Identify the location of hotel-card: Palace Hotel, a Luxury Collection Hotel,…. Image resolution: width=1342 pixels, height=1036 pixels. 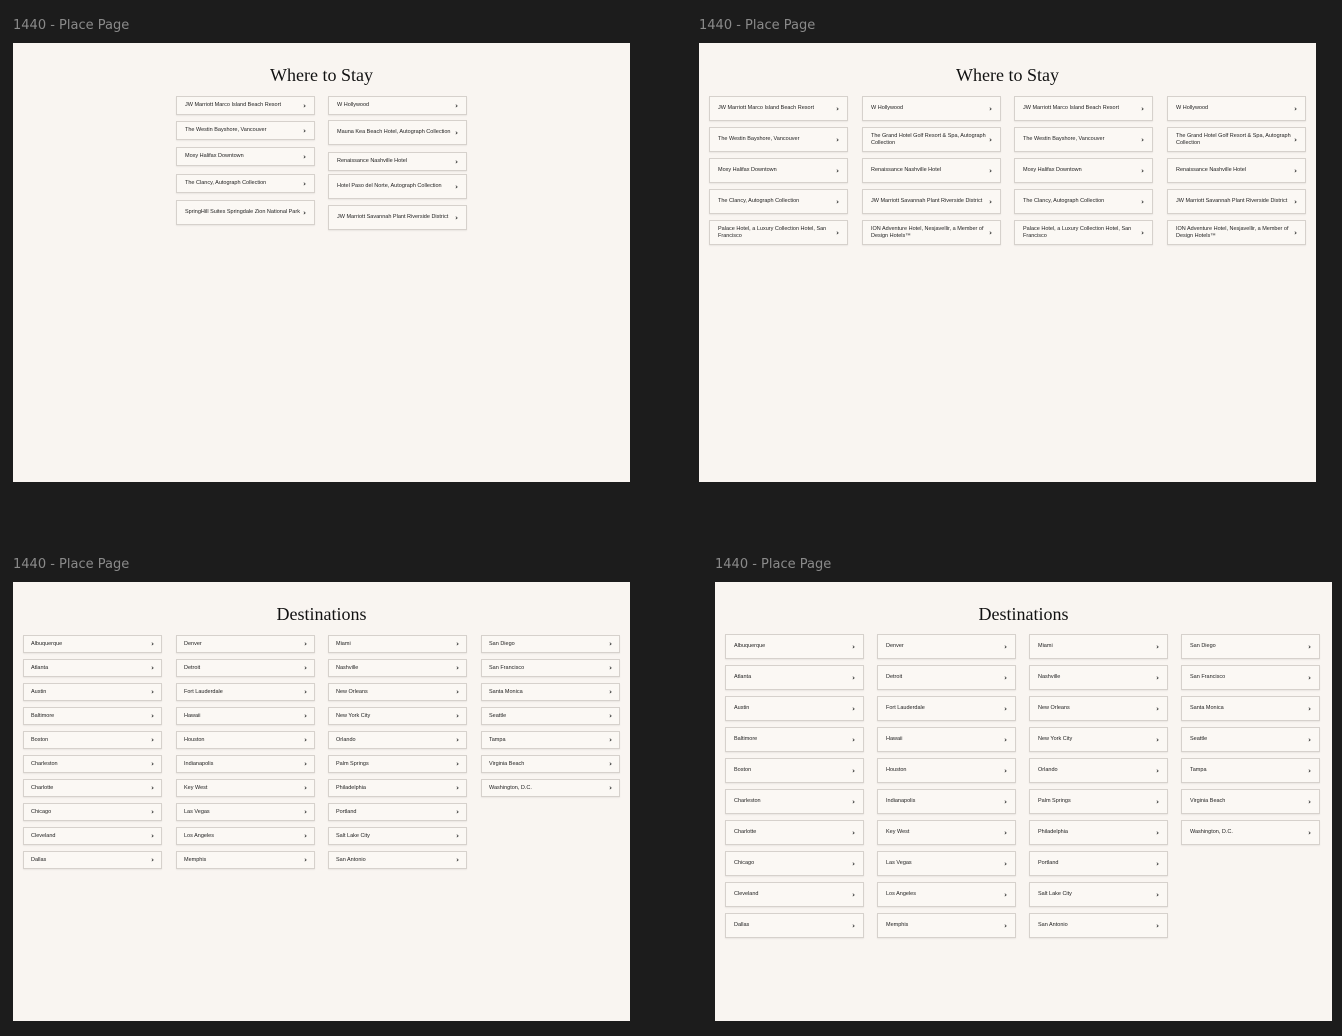
(1083, 232).